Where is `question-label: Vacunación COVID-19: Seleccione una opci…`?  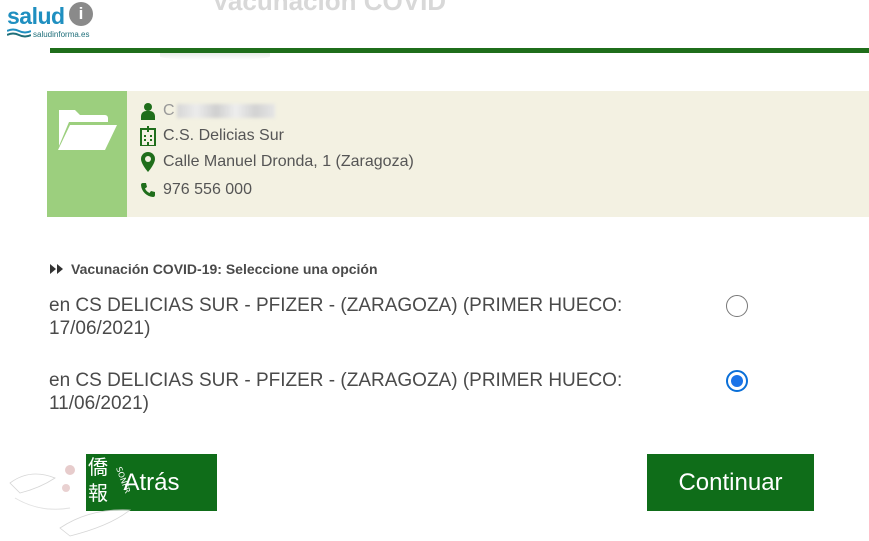
question-label: Vacunación COVID-19: Seleccione una opci… is located at coordinates (224, 269).